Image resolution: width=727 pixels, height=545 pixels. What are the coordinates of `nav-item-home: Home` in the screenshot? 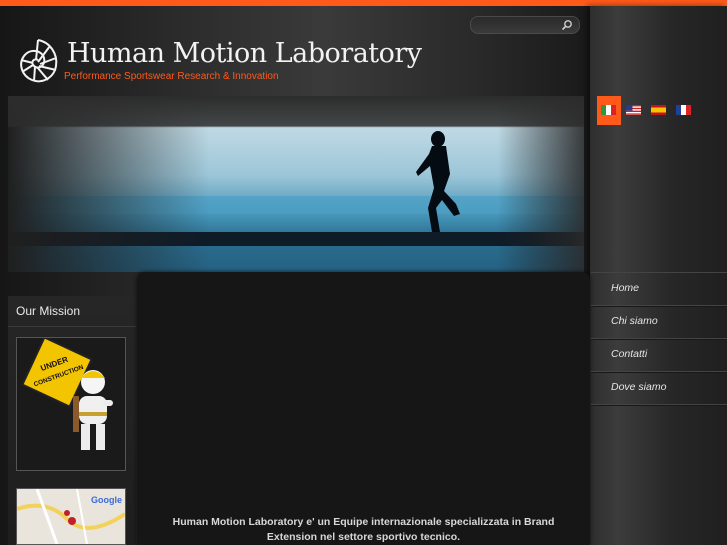 It's located at (659, 289).